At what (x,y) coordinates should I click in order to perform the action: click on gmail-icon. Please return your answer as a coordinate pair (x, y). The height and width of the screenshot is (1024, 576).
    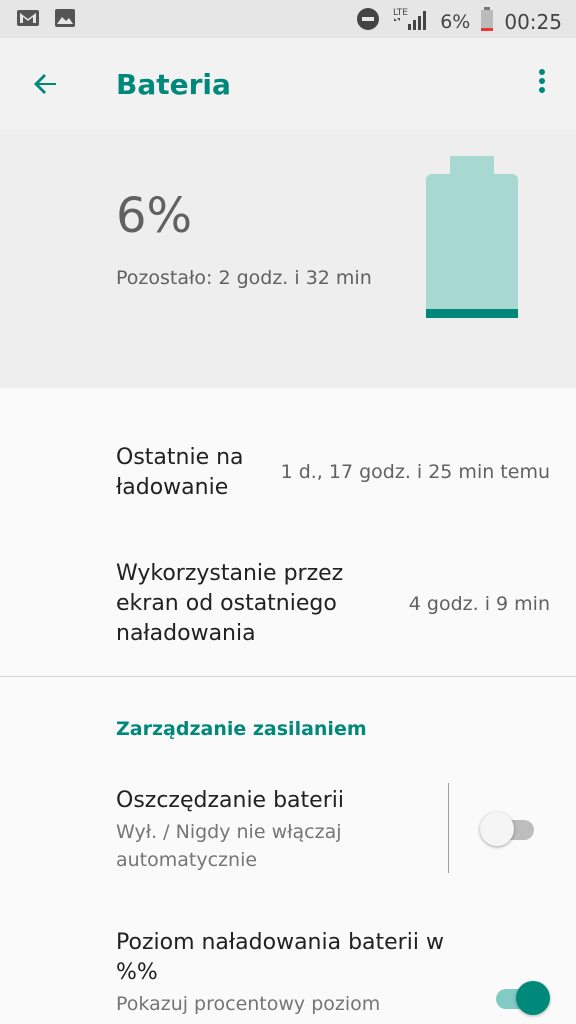
    Looking at the image, I should click on (28, 20).